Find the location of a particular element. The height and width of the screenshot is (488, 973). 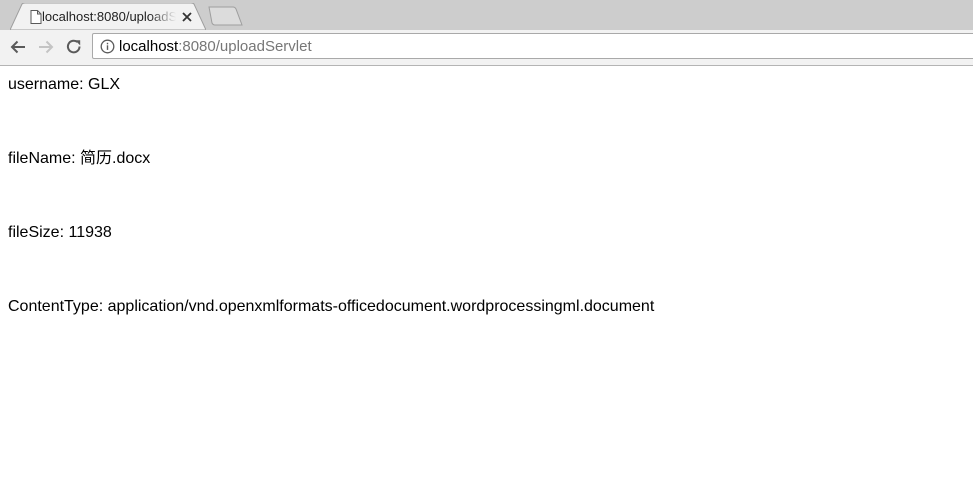

close-icon is located at coordinates (187, 17).